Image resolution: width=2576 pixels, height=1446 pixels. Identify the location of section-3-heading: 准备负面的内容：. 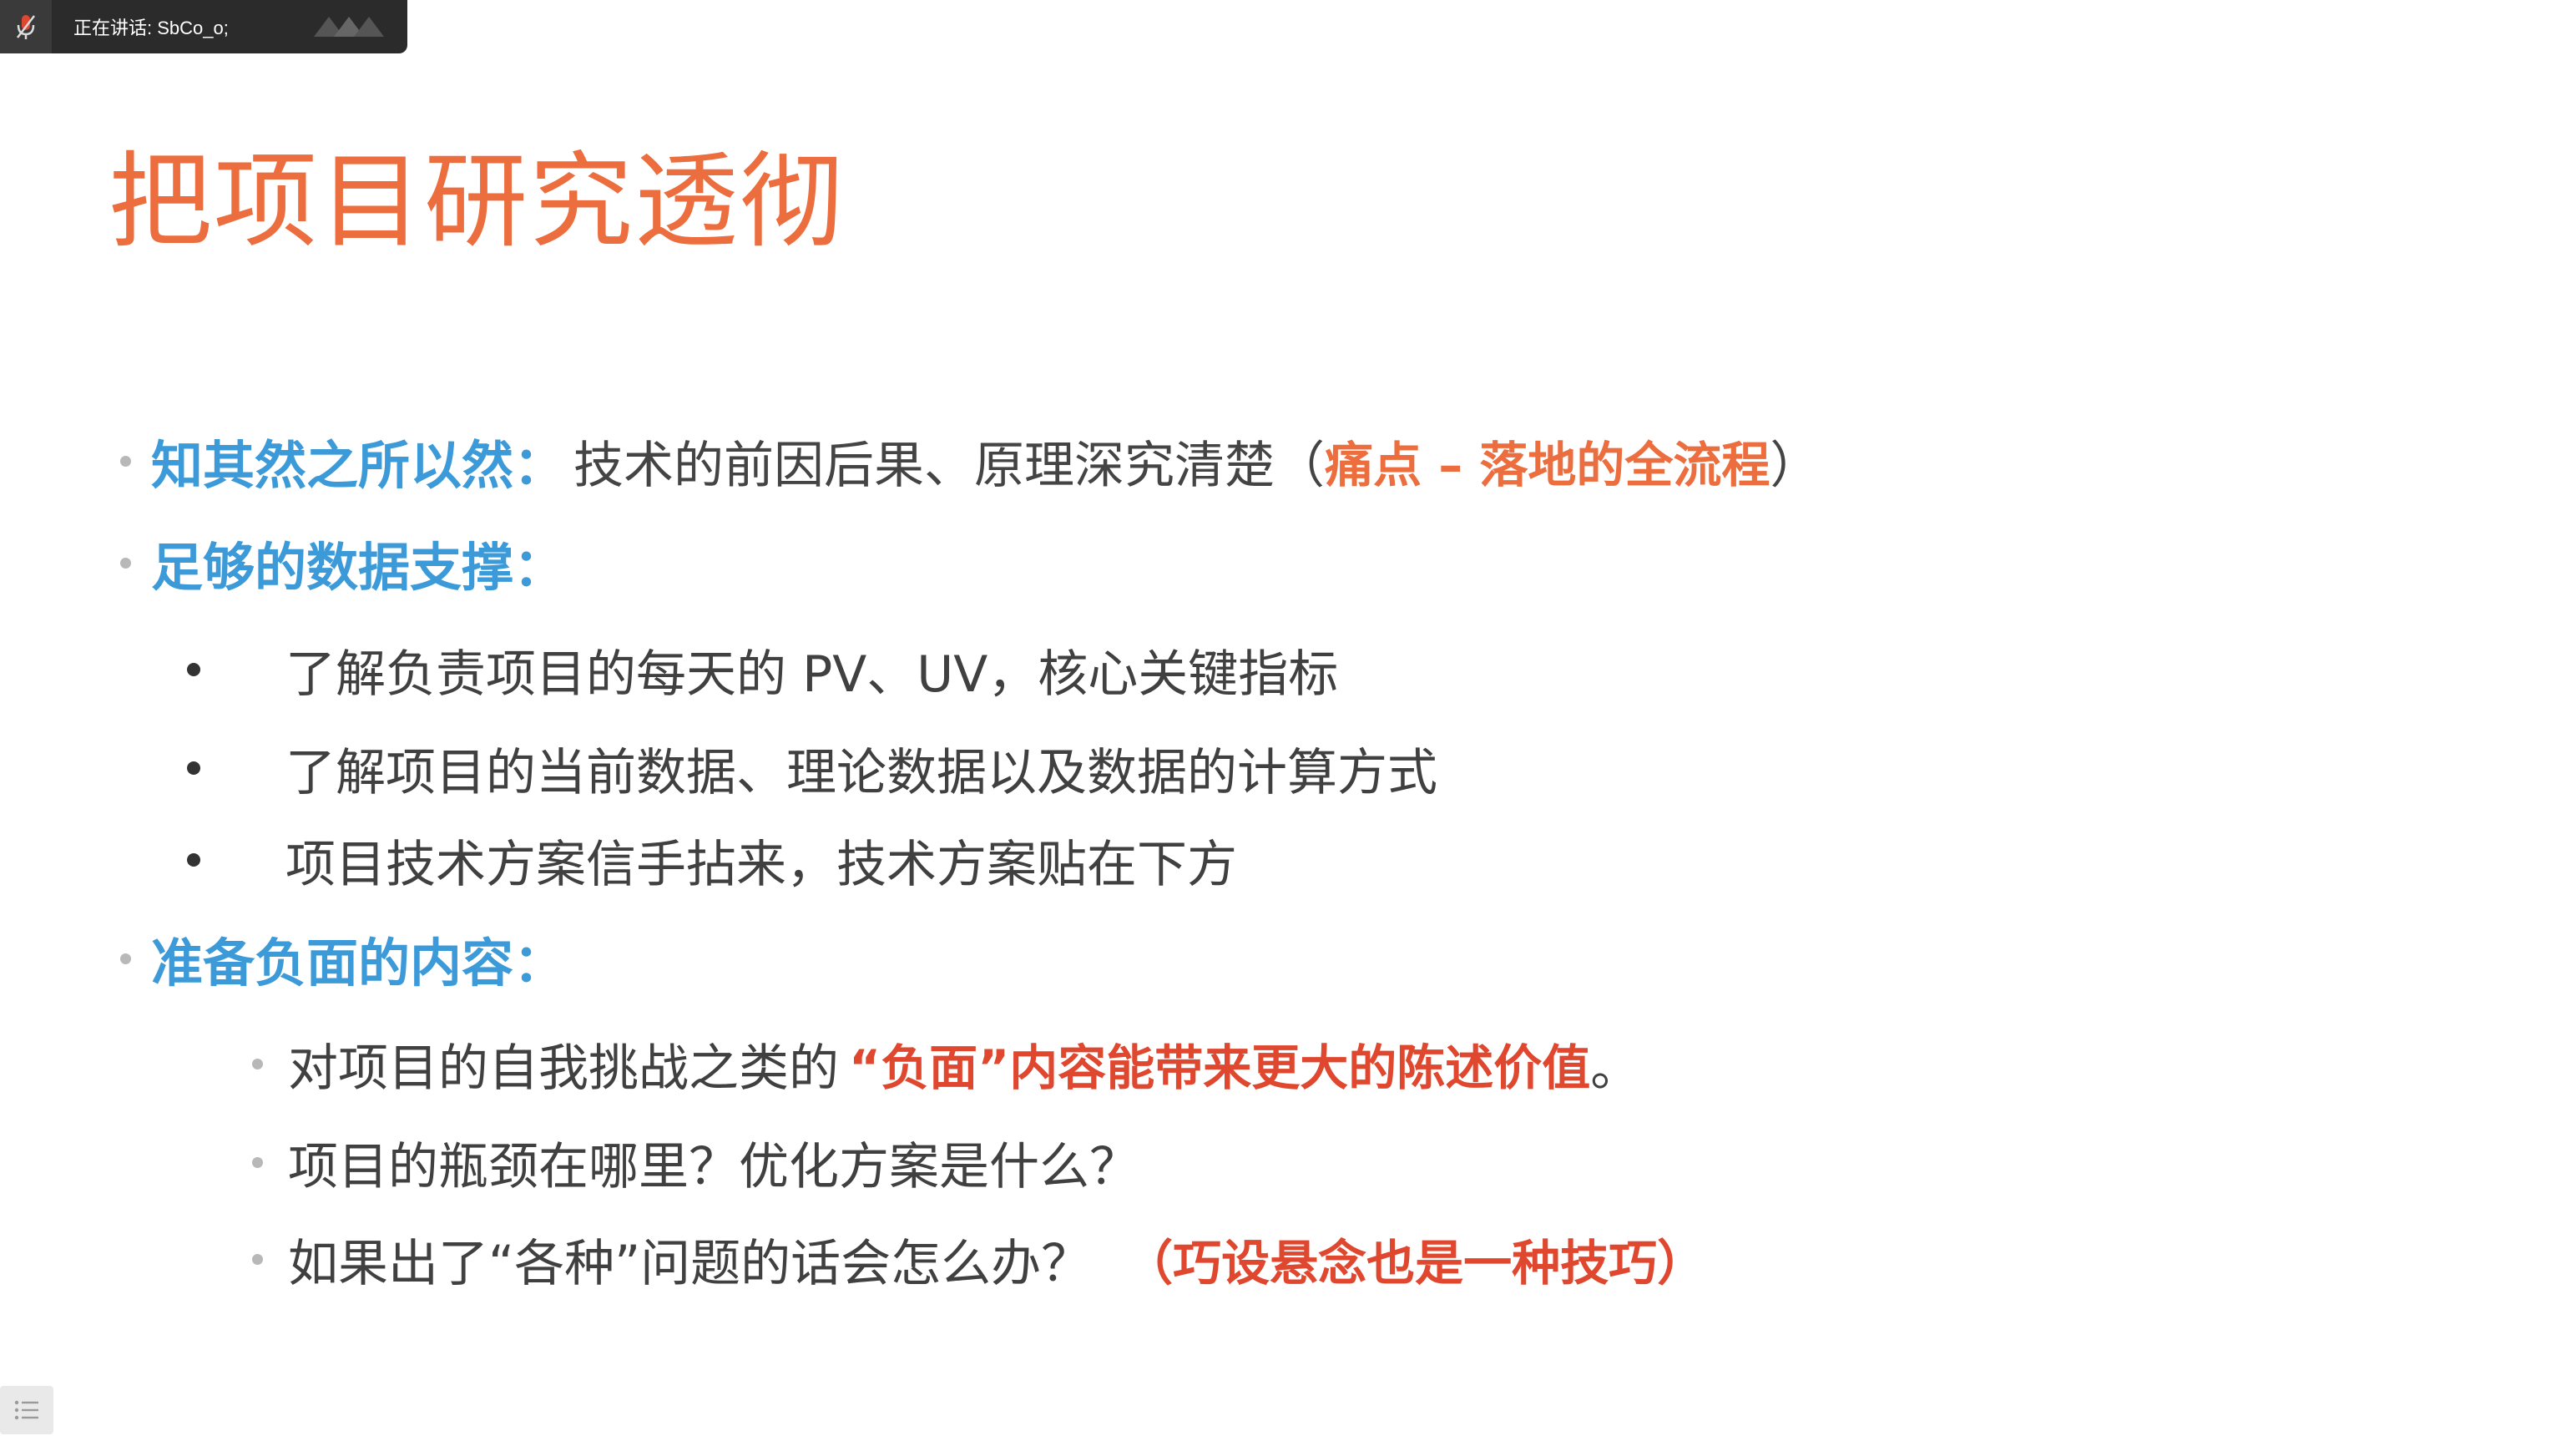
(358, 963).